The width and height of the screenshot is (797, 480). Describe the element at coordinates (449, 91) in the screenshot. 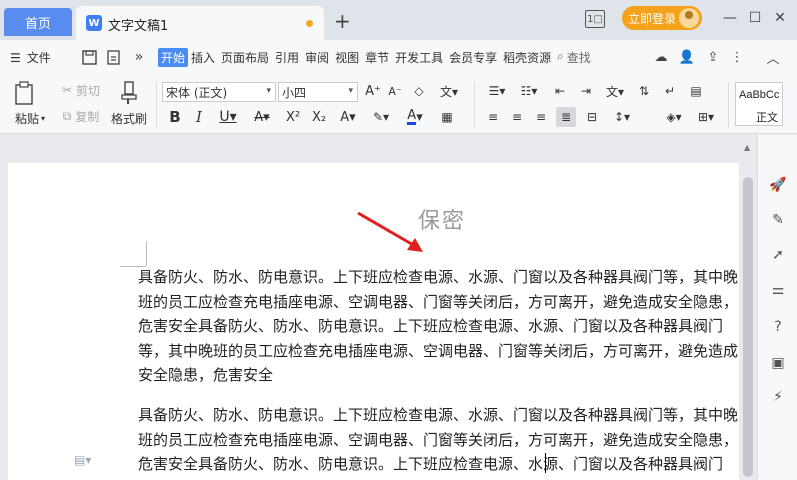

I see `phonetic-guide-icon: 文▾` at that location.